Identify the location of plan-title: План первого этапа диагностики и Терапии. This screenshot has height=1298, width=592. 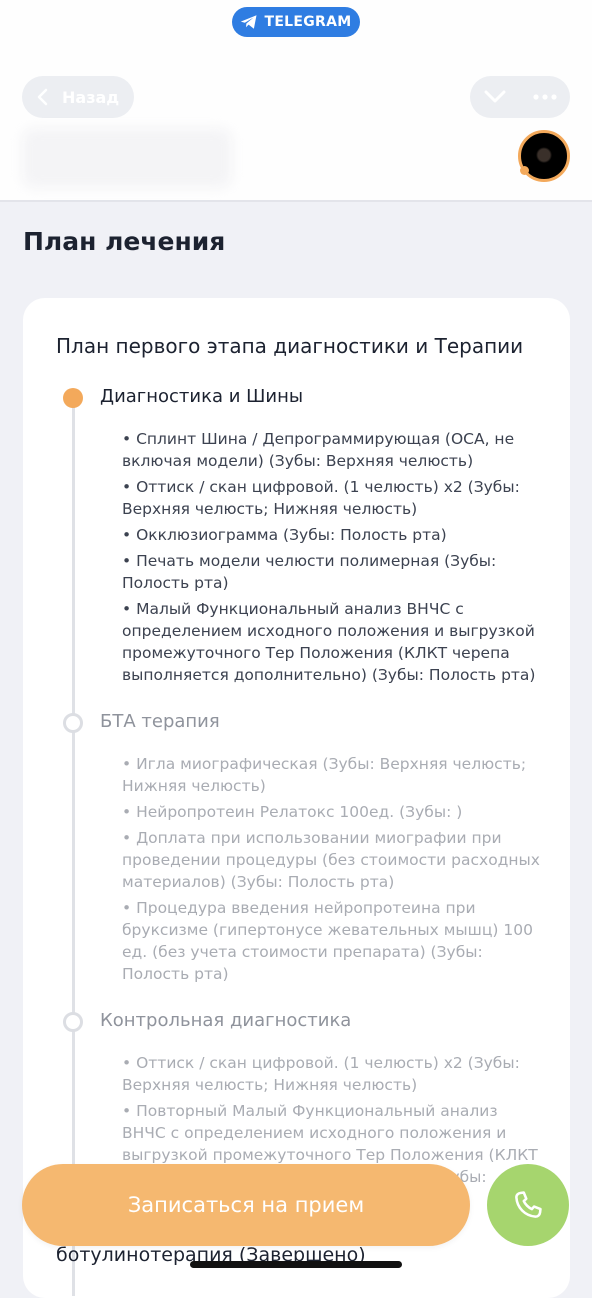
(290, 346).